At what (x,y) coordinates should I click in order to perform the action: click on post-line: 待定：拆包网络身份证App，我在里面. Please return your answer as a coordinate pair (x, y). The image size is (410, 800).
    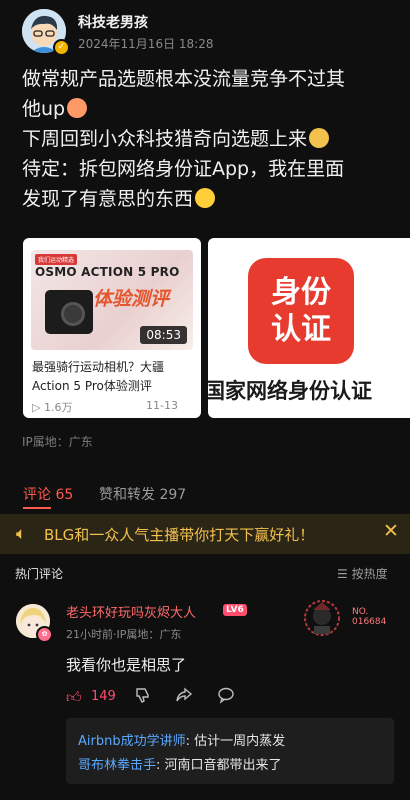
    Looking at the image, I should click on (183, 169).